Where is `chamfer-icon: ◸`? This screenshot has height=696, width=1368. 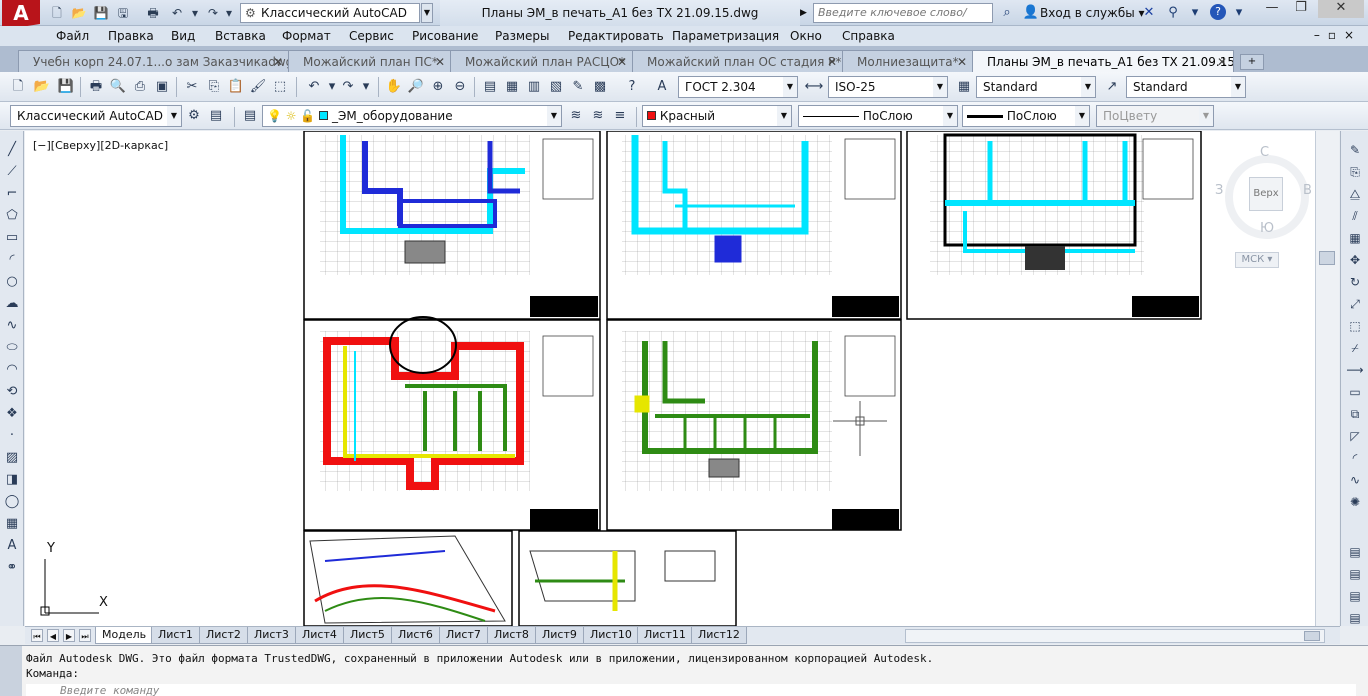
chamfer-icon: ◸ is located at coordinates (1355, 436).